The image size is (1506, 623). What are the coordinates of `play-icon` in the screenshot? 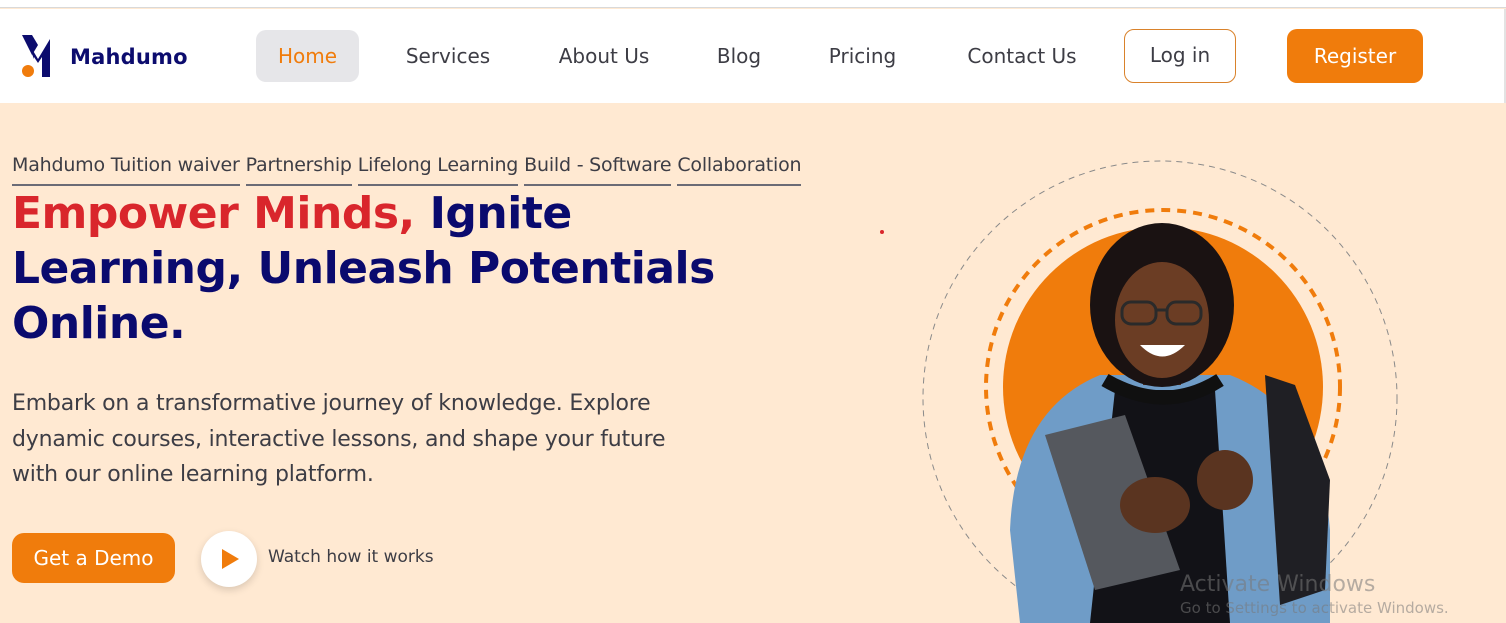 It's located at (230, 559).